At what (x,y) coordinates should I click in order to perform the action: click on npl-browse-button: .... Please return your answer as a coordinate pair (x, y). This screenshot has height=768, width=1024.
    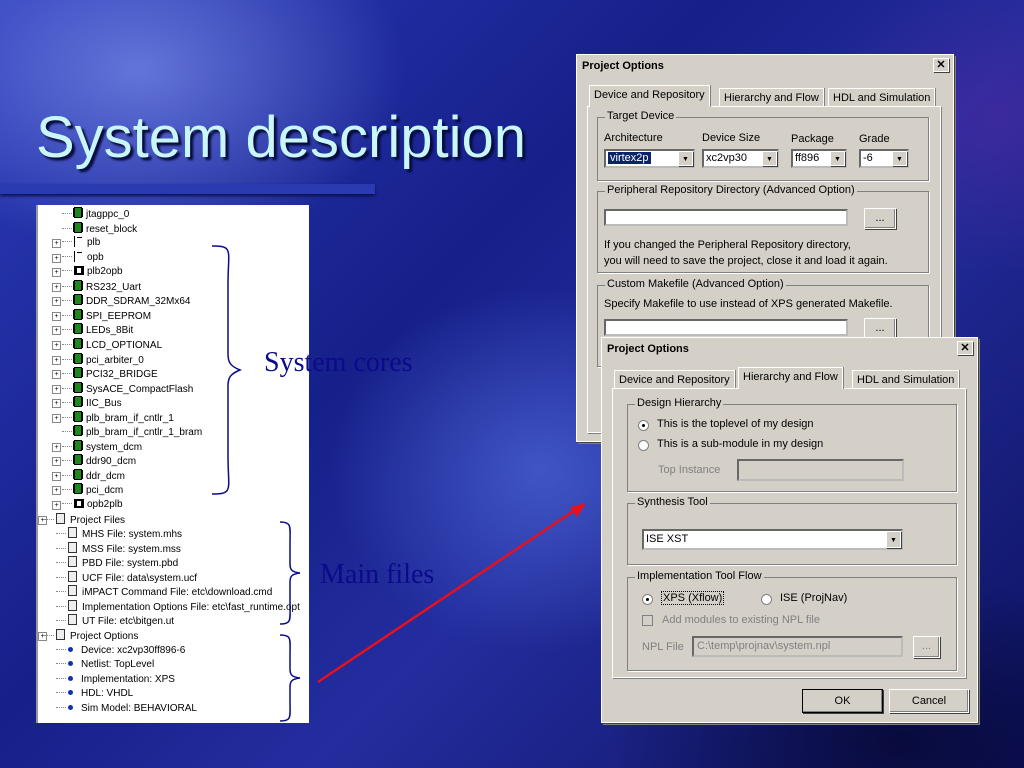
    Looking at the image, I should click on (926, 647).